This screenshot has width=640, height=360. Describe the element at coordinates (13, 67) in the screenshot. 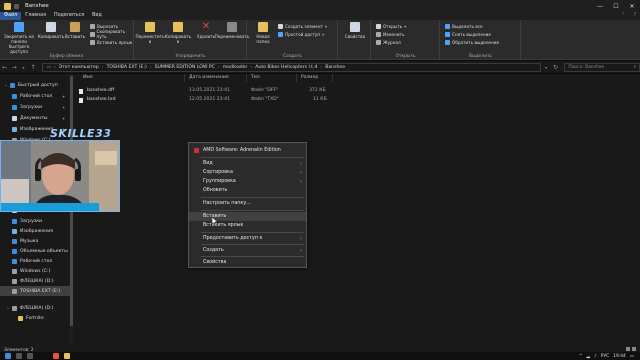

I see `forward-arrow-icon: →` at that location.